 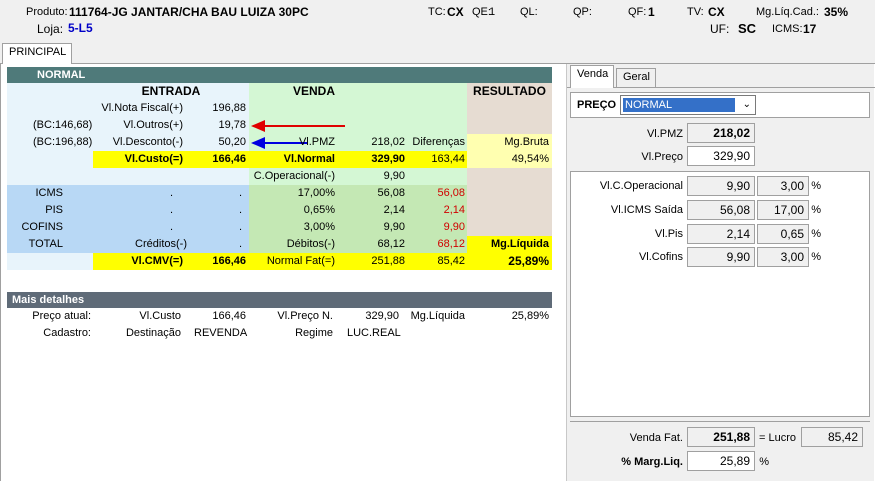 What do you see at coordinates (662, 157) in the screenshot?
I see `vpreco-field-label: Vl.Preço` at bounding box center [662, 157].